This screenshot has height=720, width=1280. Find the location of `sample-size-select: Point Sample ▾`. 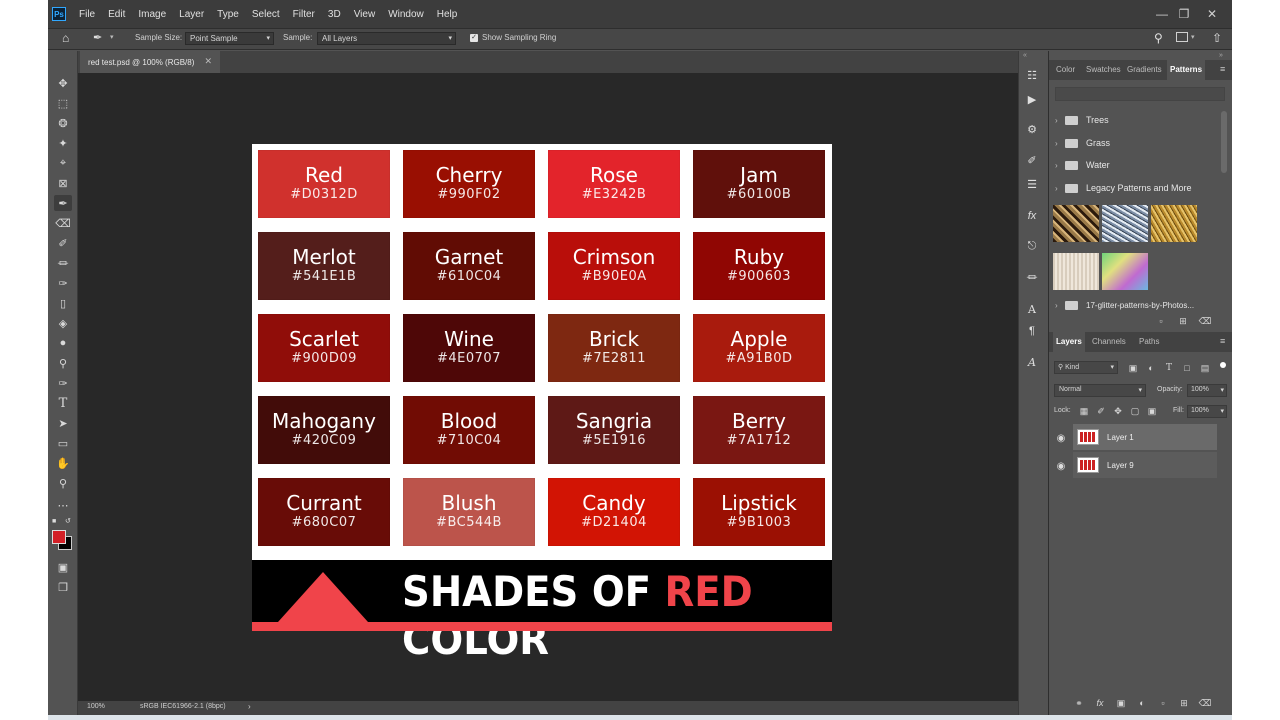

sample-size-select: Point Sample ▾ is located at coordinates (229, 38).